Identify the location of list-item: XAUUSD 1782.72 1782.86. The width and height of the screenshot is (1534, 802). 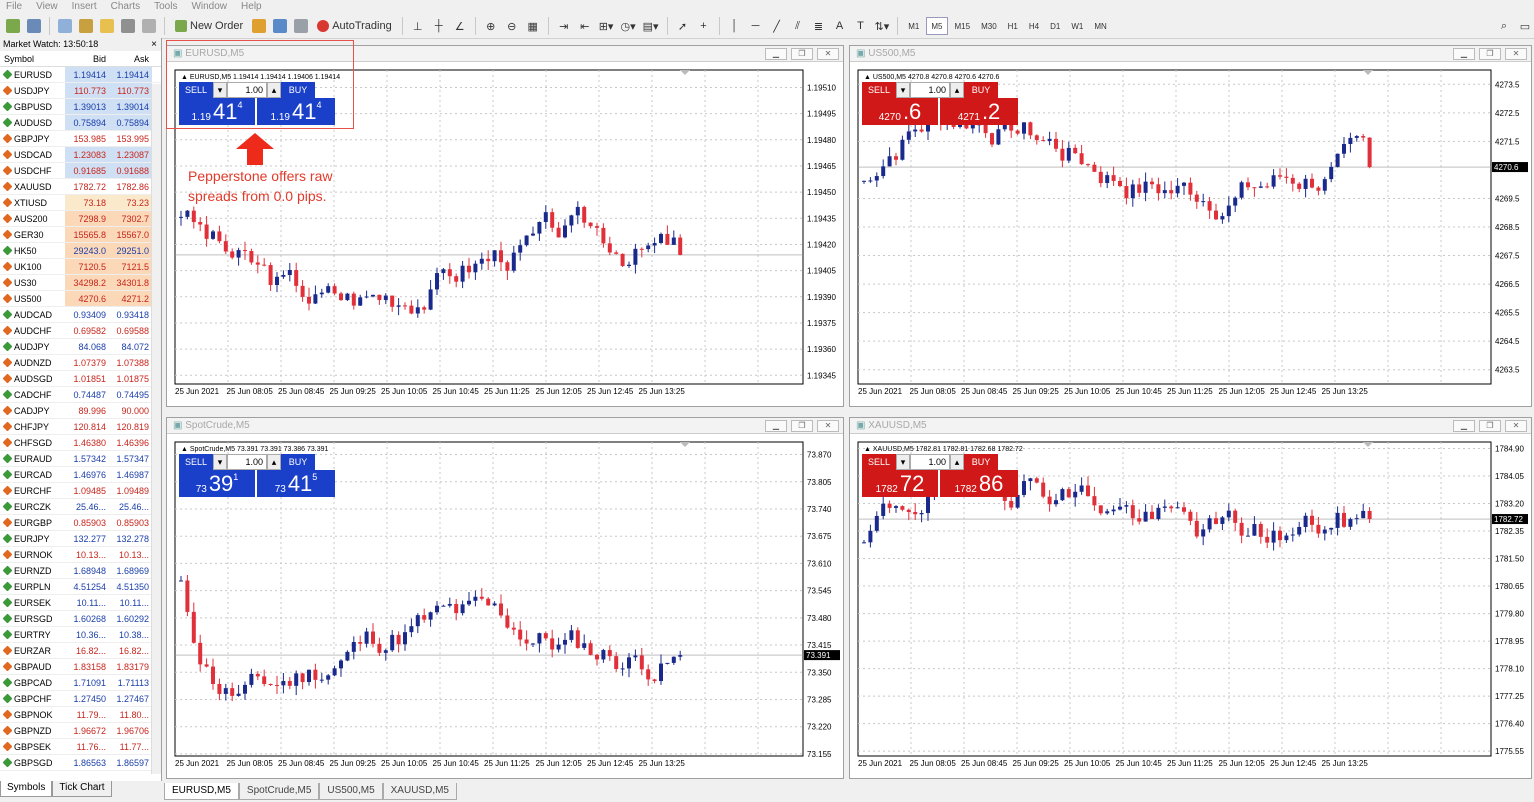
(80, 187).